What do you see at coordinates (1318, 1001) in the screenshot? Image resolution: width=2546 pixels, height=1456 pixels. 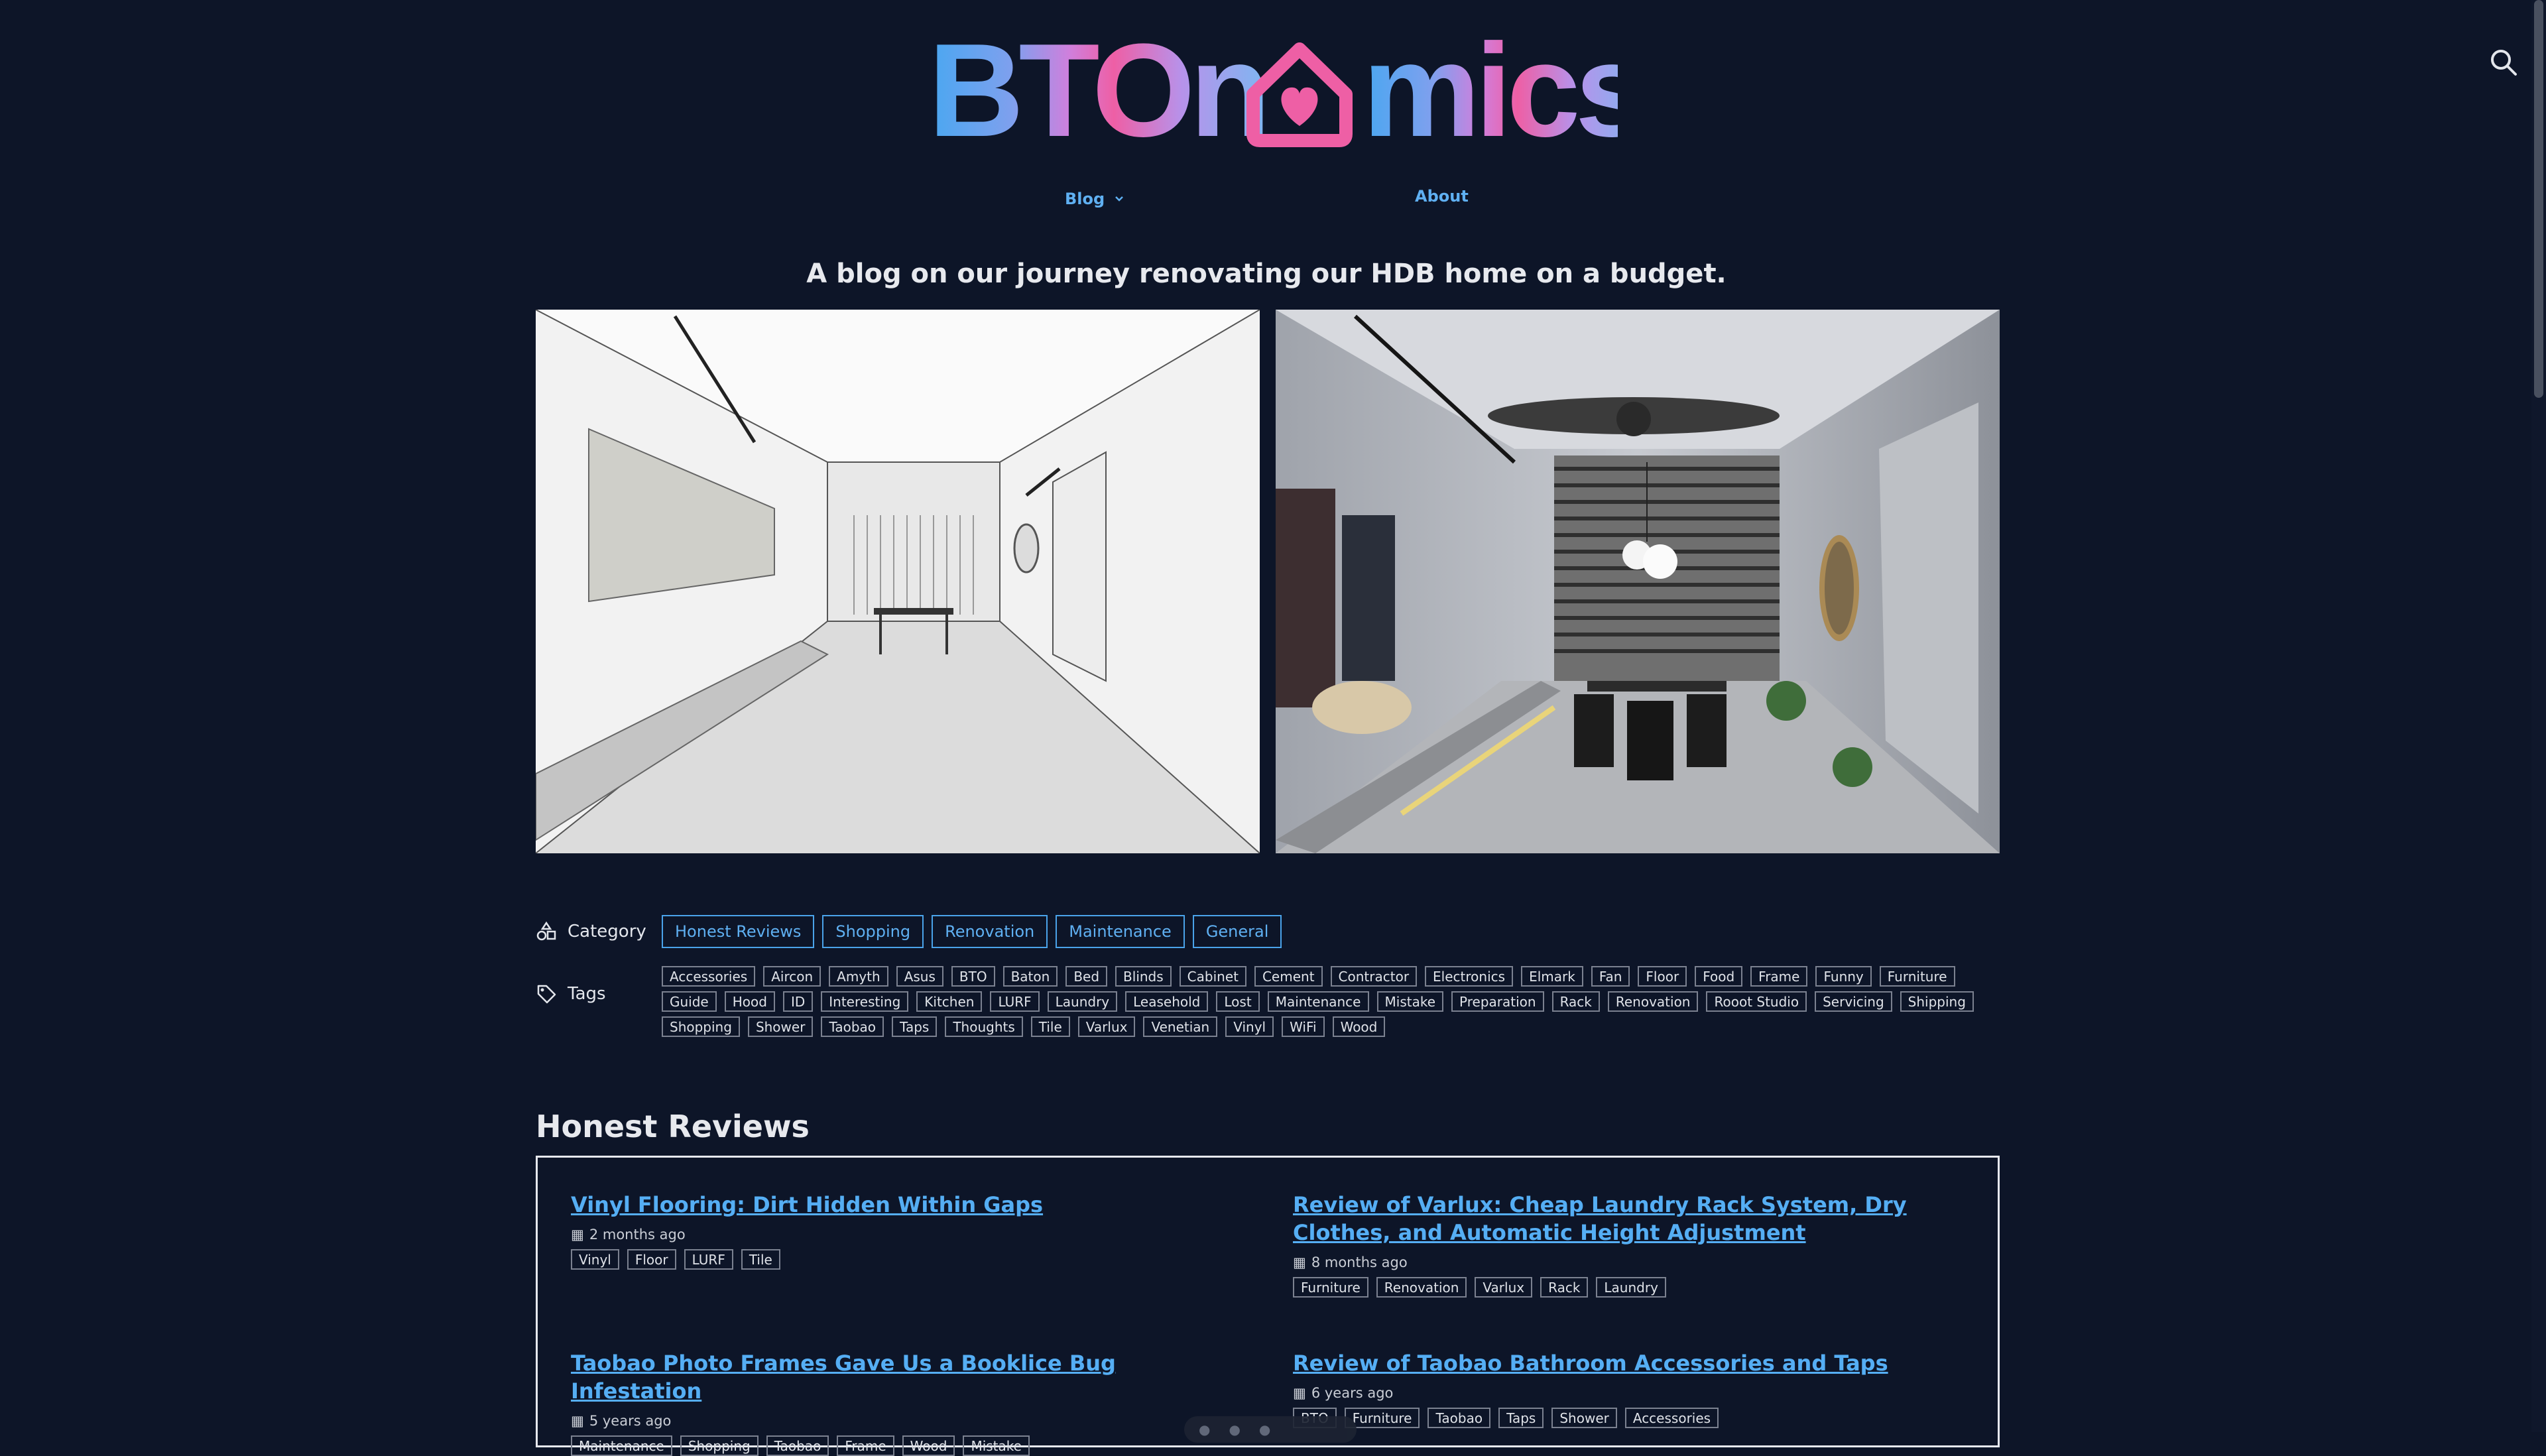 I see `tag-chip: Maintenance` at bounding box center [1318, 1001].